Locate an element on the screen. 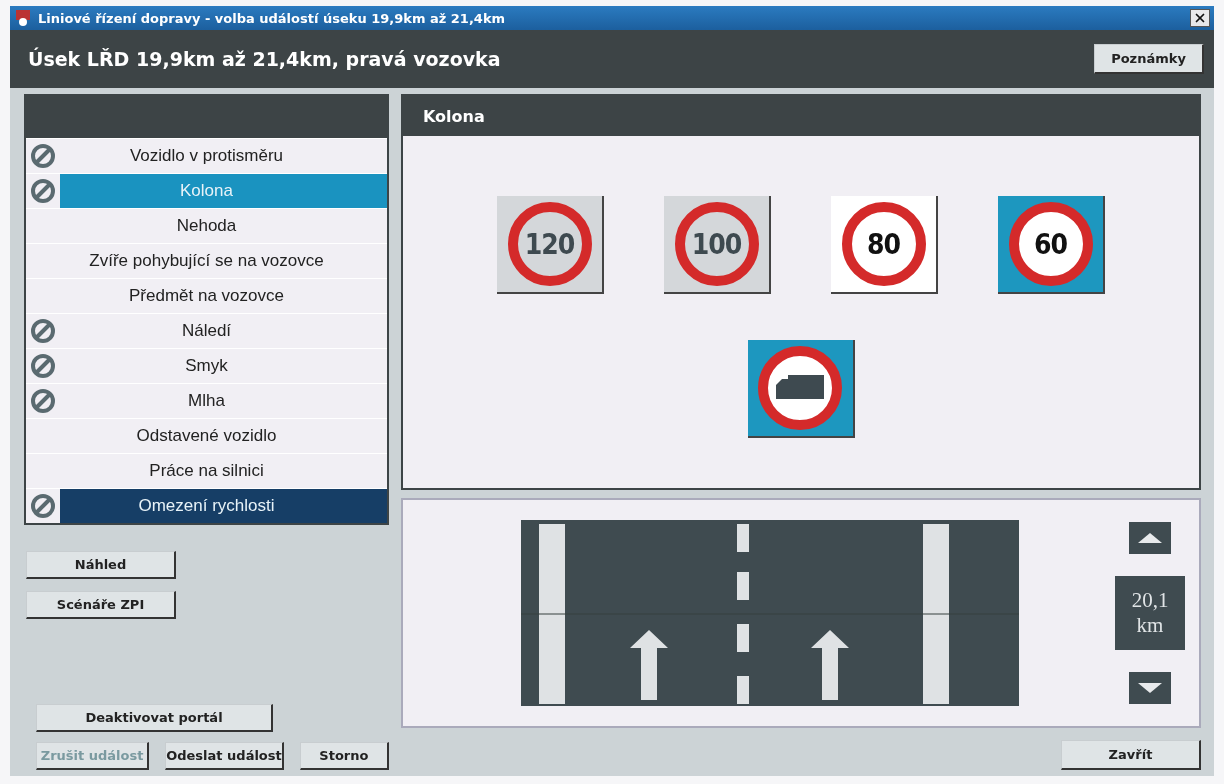  notes-button: Poznámky is located at coordinates (1149, 59).